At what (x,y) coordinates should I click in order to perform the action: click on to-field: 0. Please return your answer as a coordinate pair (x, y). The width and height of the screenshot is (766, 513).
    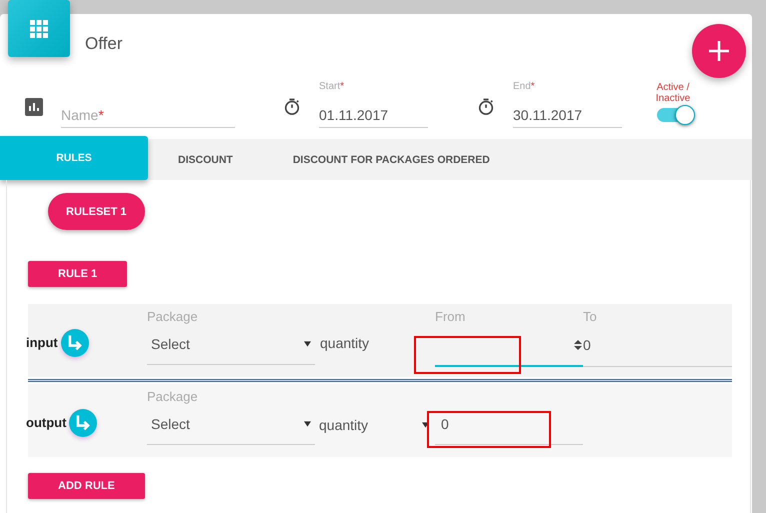
    Looking at the image, I should click on (657, 345).